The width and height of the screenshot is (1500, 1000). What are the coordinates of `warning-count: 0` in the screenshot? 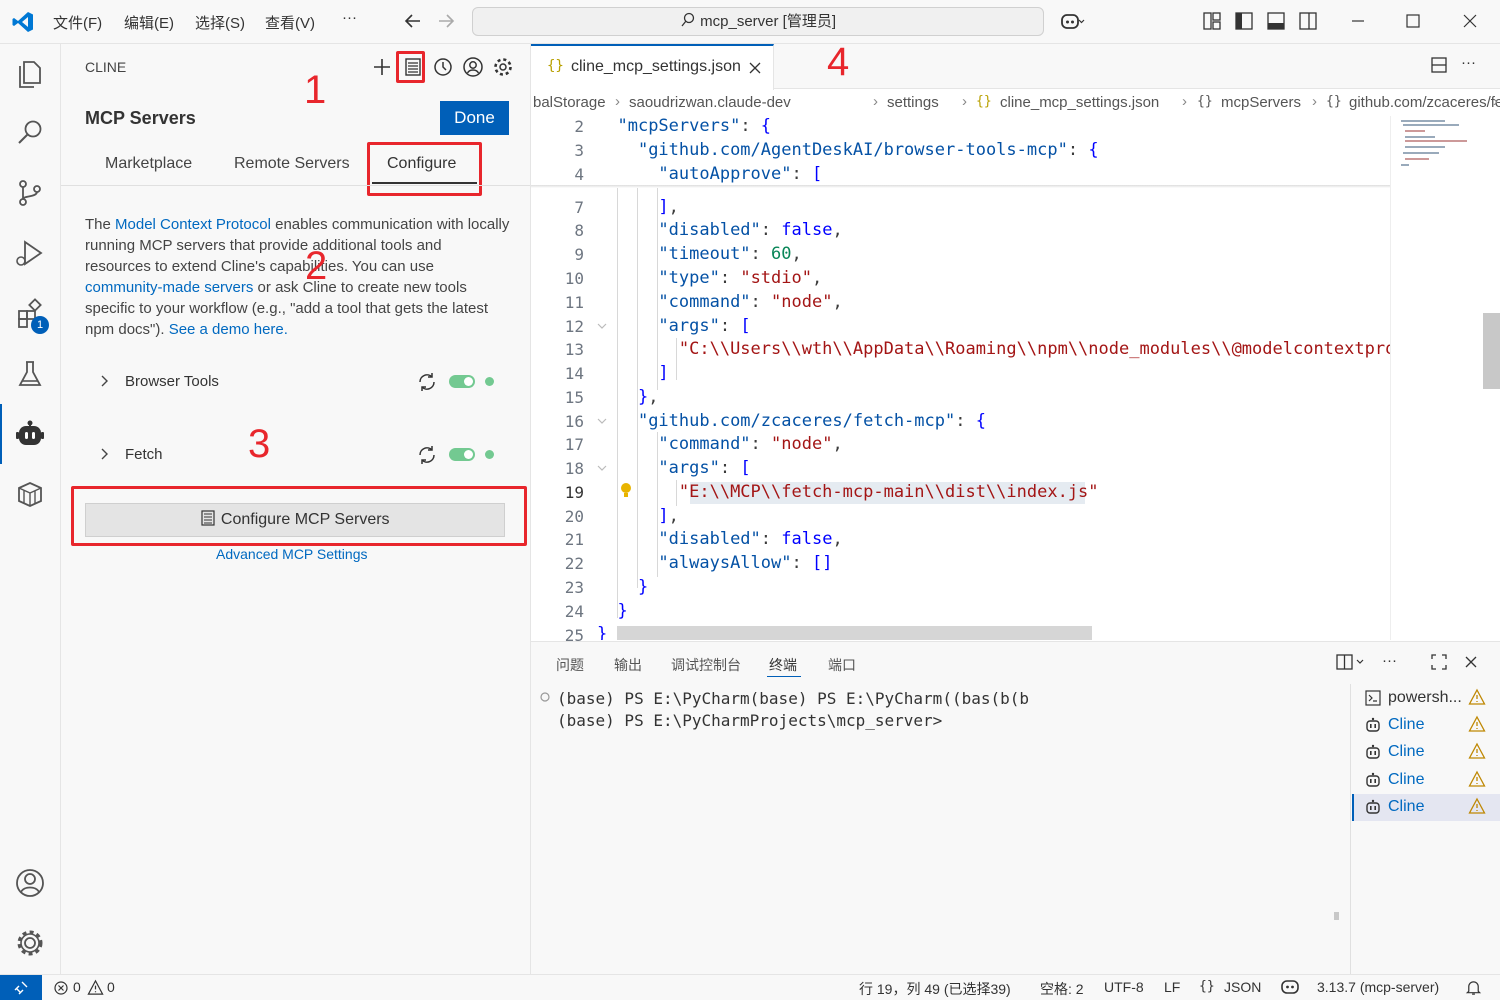 It's located at (111, 987).